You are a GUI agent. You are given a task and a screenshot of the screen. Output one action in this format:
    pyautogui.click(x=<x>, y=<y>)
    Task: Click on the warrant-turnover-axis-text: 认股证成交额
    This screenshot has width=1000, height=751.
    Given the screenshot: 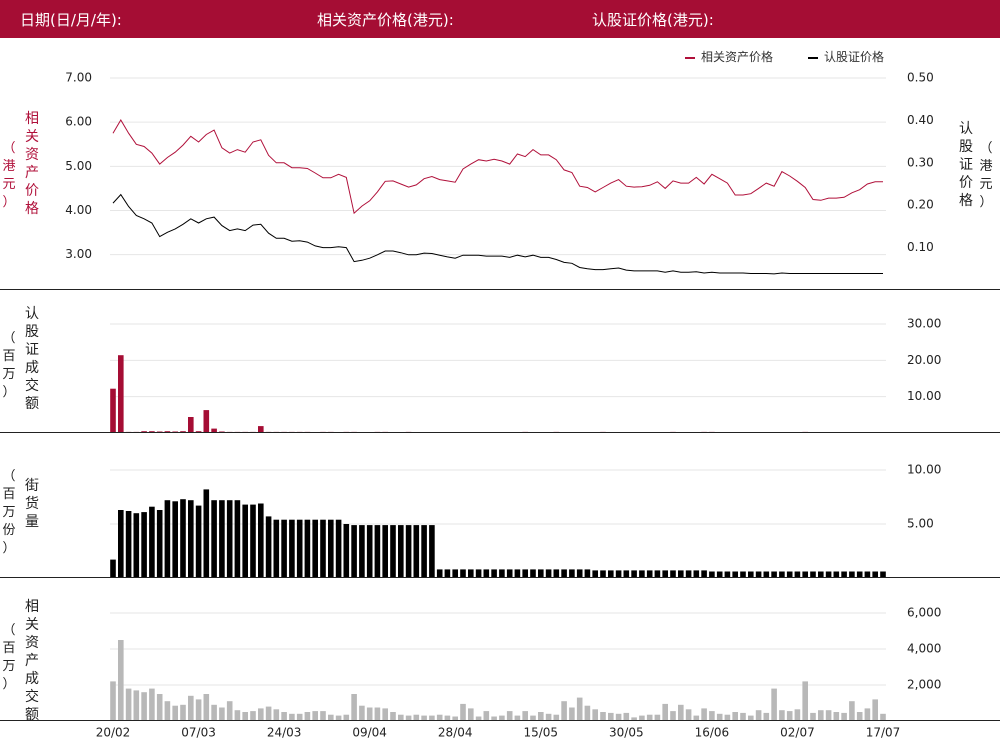 What is the action you would take?
    pyautogui.click(x=32, y=359)
    